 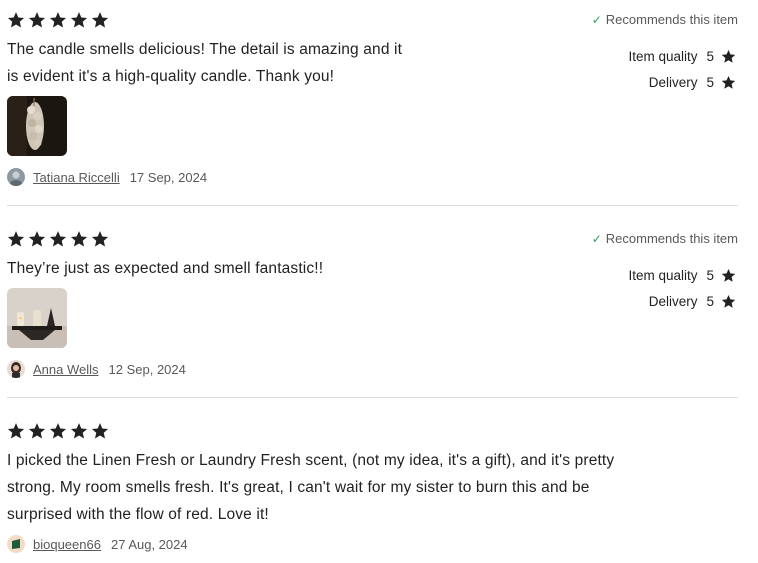 What do you see at coordinates (76, 177) in the screenshot?
I see `author-link: Tatiana Riccelli` at bounding box center [76, 177].